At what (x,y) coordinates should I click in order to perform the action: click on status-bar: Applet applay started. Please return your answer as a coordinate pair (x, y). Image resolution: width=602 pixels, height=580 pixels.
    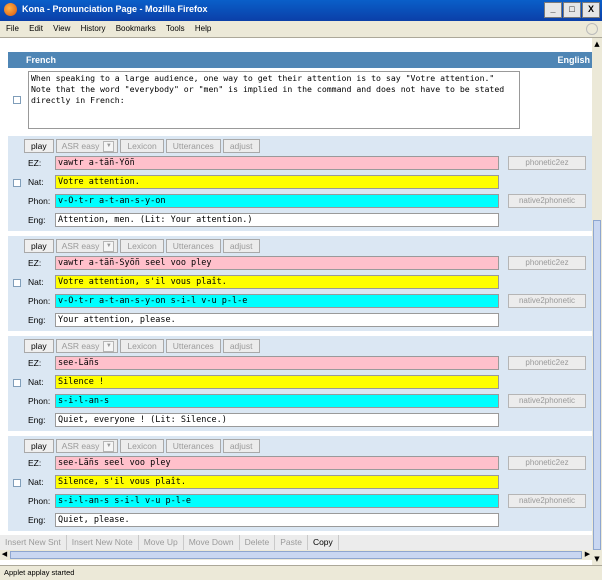
    Looking at the image, I should click on (301, 572).